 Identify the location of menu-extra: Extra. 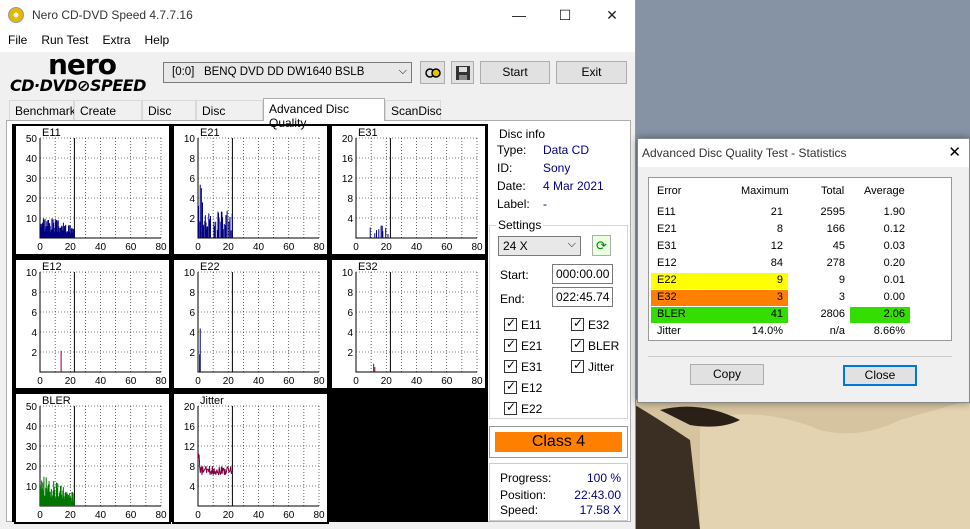
(115, 38).